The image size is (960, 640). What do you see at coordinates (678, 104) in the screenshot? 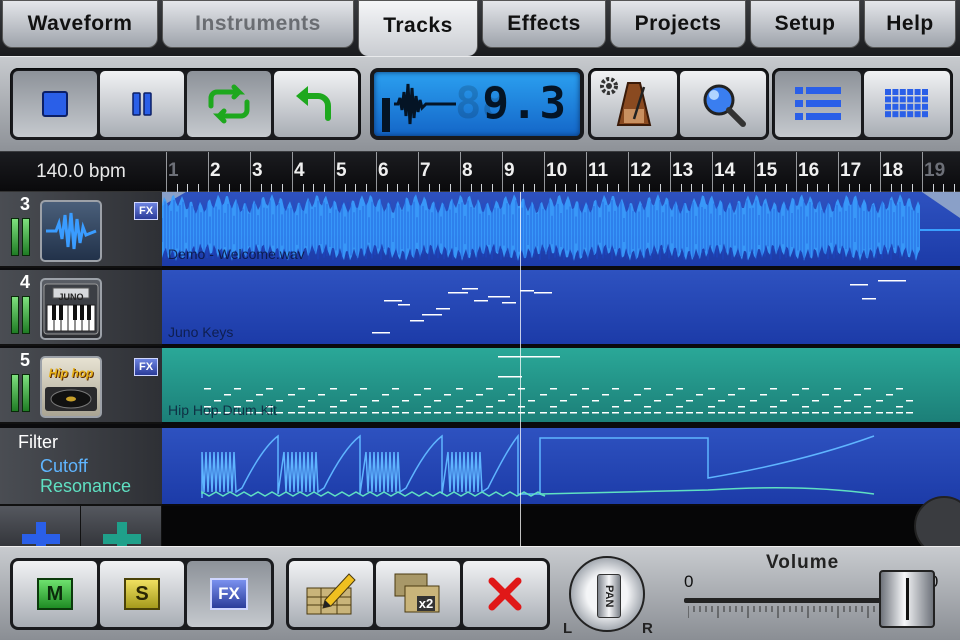
I see `tools-group` at bounding box center [678, 104].